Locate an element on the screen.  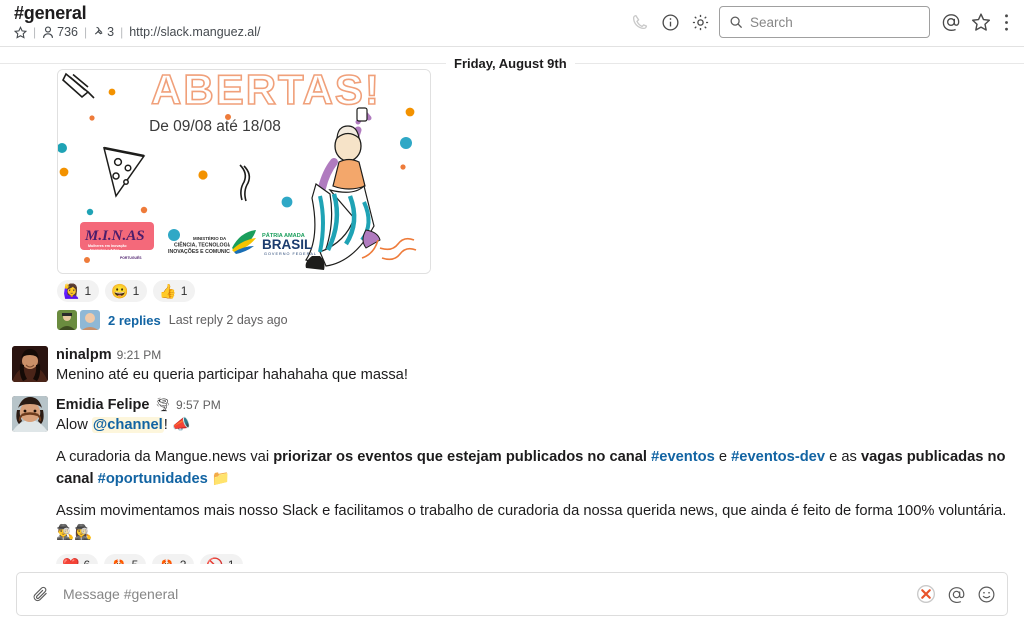
starred-items-icon is located at coordinates (981, 22).